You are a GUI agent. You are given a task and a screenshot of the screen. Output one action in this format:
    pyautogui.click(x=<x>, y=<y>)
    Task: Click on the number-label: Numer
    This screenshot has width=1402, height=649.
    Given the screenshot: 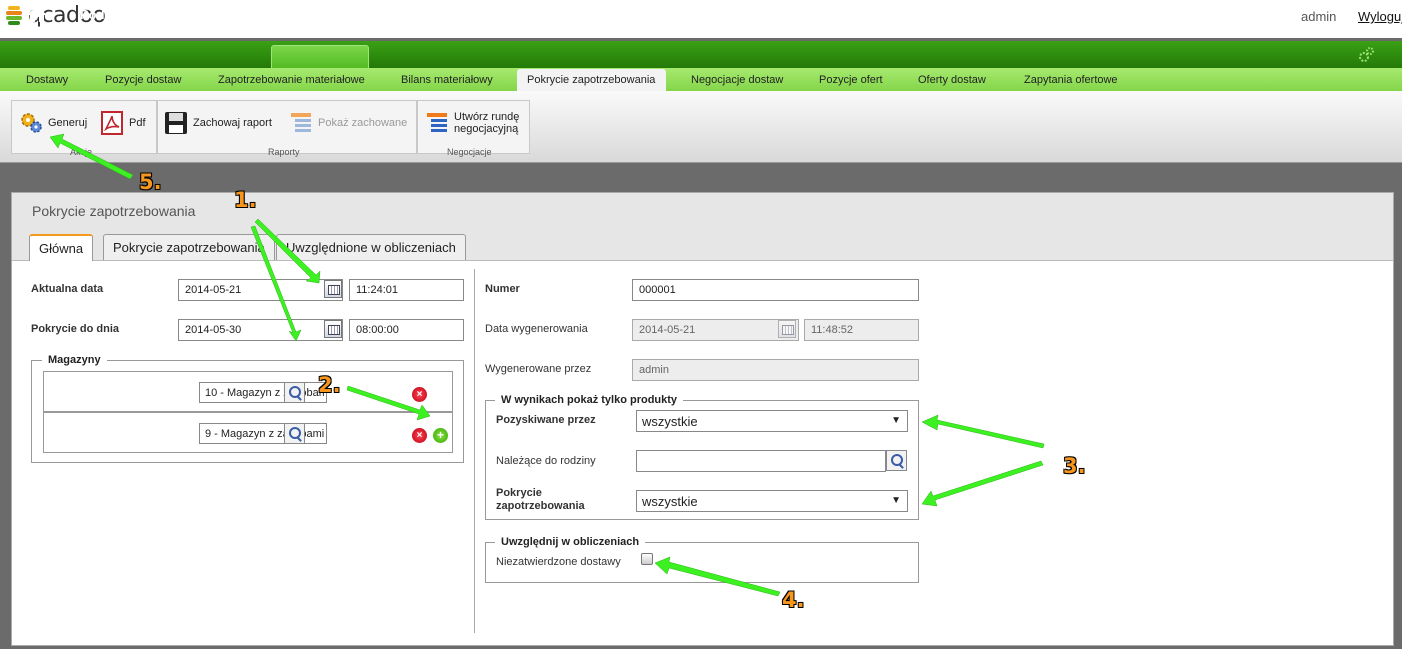 What is the action you would take?
    pyautogui.click(x=502, y=289)
    